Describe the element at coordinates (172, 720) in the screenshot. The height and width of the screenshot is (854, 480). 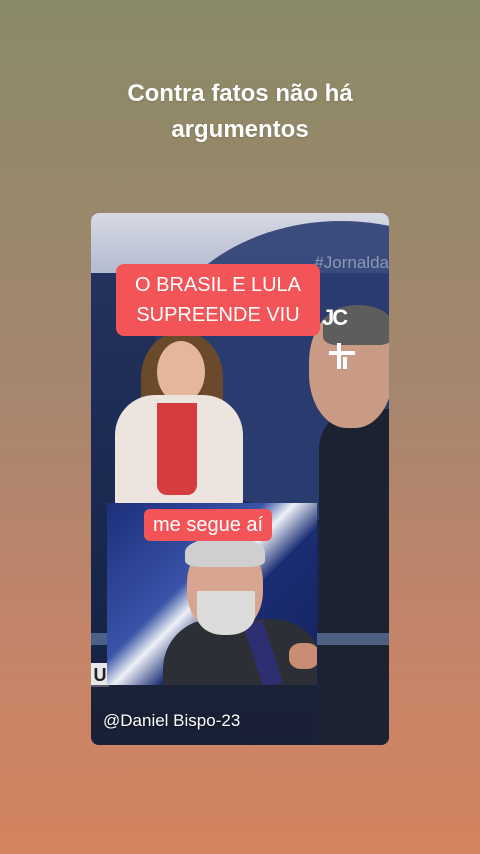
I see `creator-watermark: @Daniel Bispo-23` at that location.